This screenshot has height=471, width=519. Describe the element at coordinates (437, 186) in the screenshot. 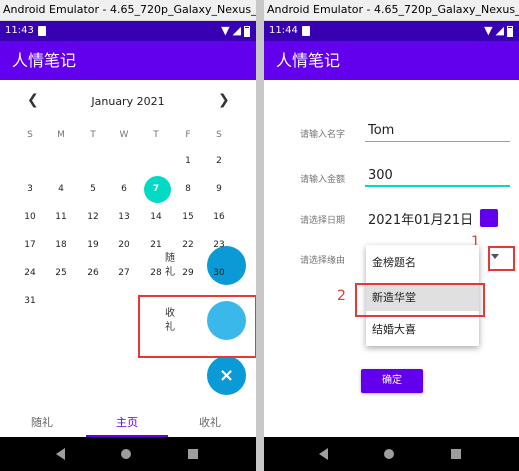

I see `amount-underline` at that location.